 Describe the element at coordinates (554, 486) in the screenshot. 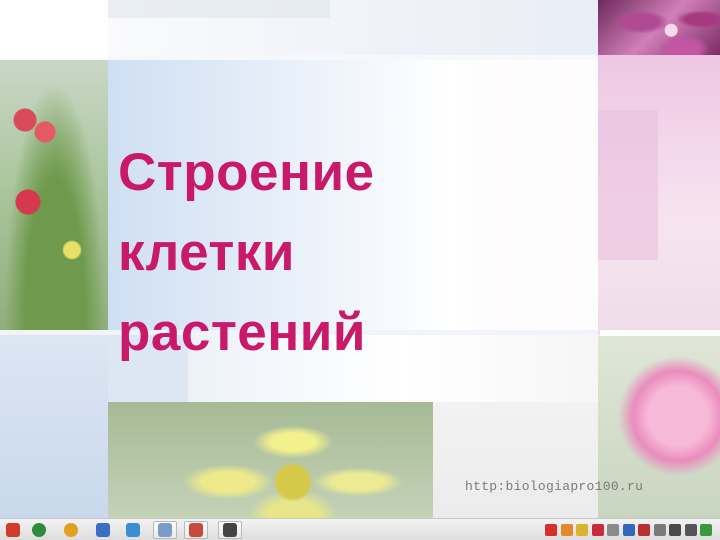

I see `site-watermark: http:biologiapro100.ru` at that location.